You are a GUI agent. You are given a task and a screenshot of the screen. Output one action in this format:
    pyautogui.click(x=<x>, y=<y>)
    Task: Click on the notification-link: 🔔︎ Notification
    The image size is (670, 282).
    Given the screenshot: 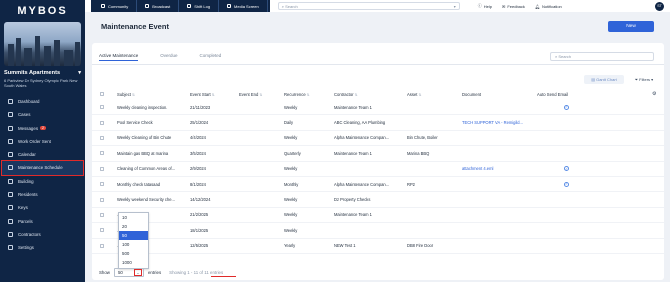 What is the action you would take?
    pyautogui.click(x=548, y=6)
    